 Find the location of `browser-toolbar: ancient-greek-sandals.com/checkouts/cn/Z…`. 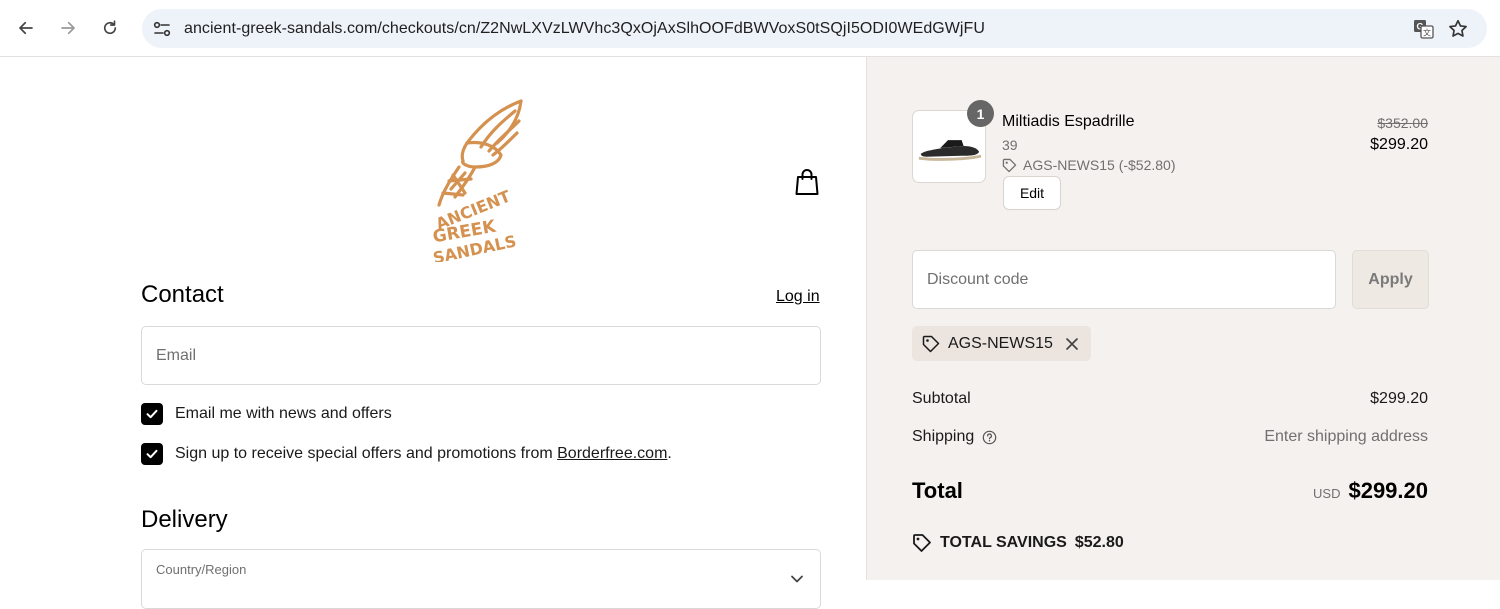

browser-toolbar: ancient-greek-sandals.com/checkouts/cn/Z… is located at coordinates (750, 28).